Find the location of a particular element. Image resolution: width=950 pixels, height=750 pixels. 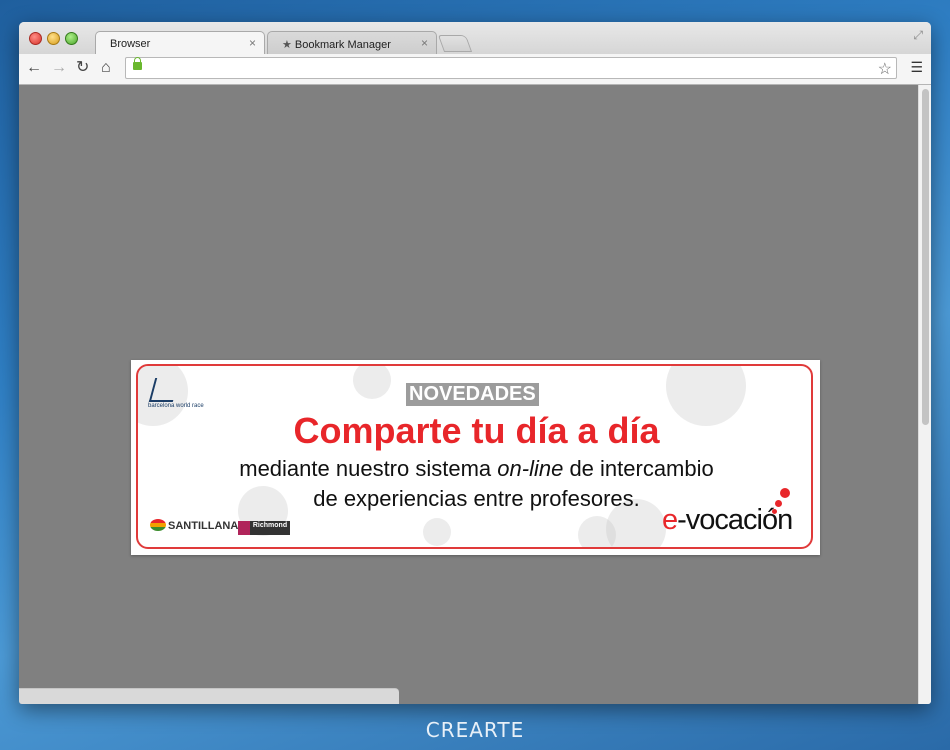

barcelona-world-race-logo: barcelona world race is located at coordinates (176, 395).